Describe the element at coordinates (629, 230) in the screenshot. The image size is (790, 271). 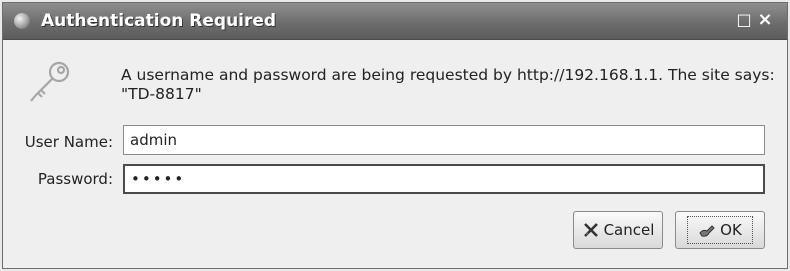
I see `cancel-label: Cancel` at that location.